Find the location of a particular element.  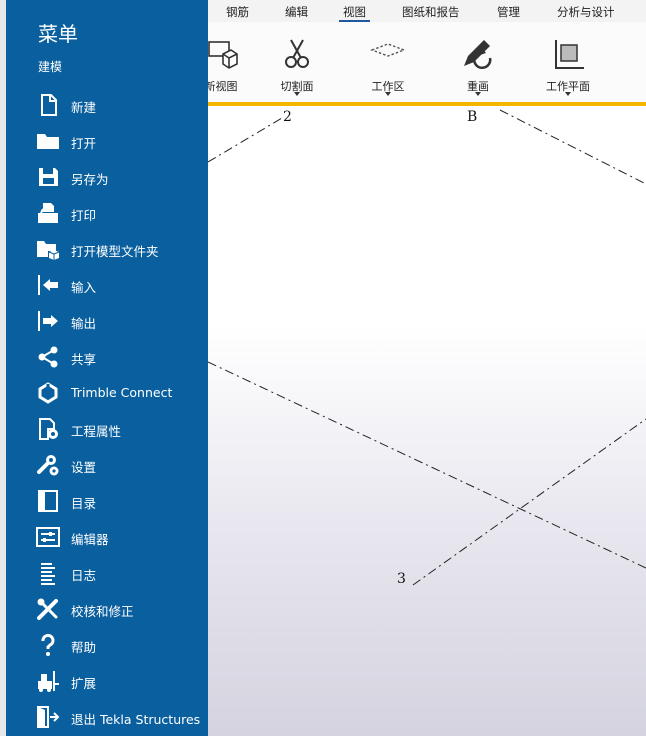

menu-item-trimble-connect: Trimble Connect is located at coordinates (107, 393).